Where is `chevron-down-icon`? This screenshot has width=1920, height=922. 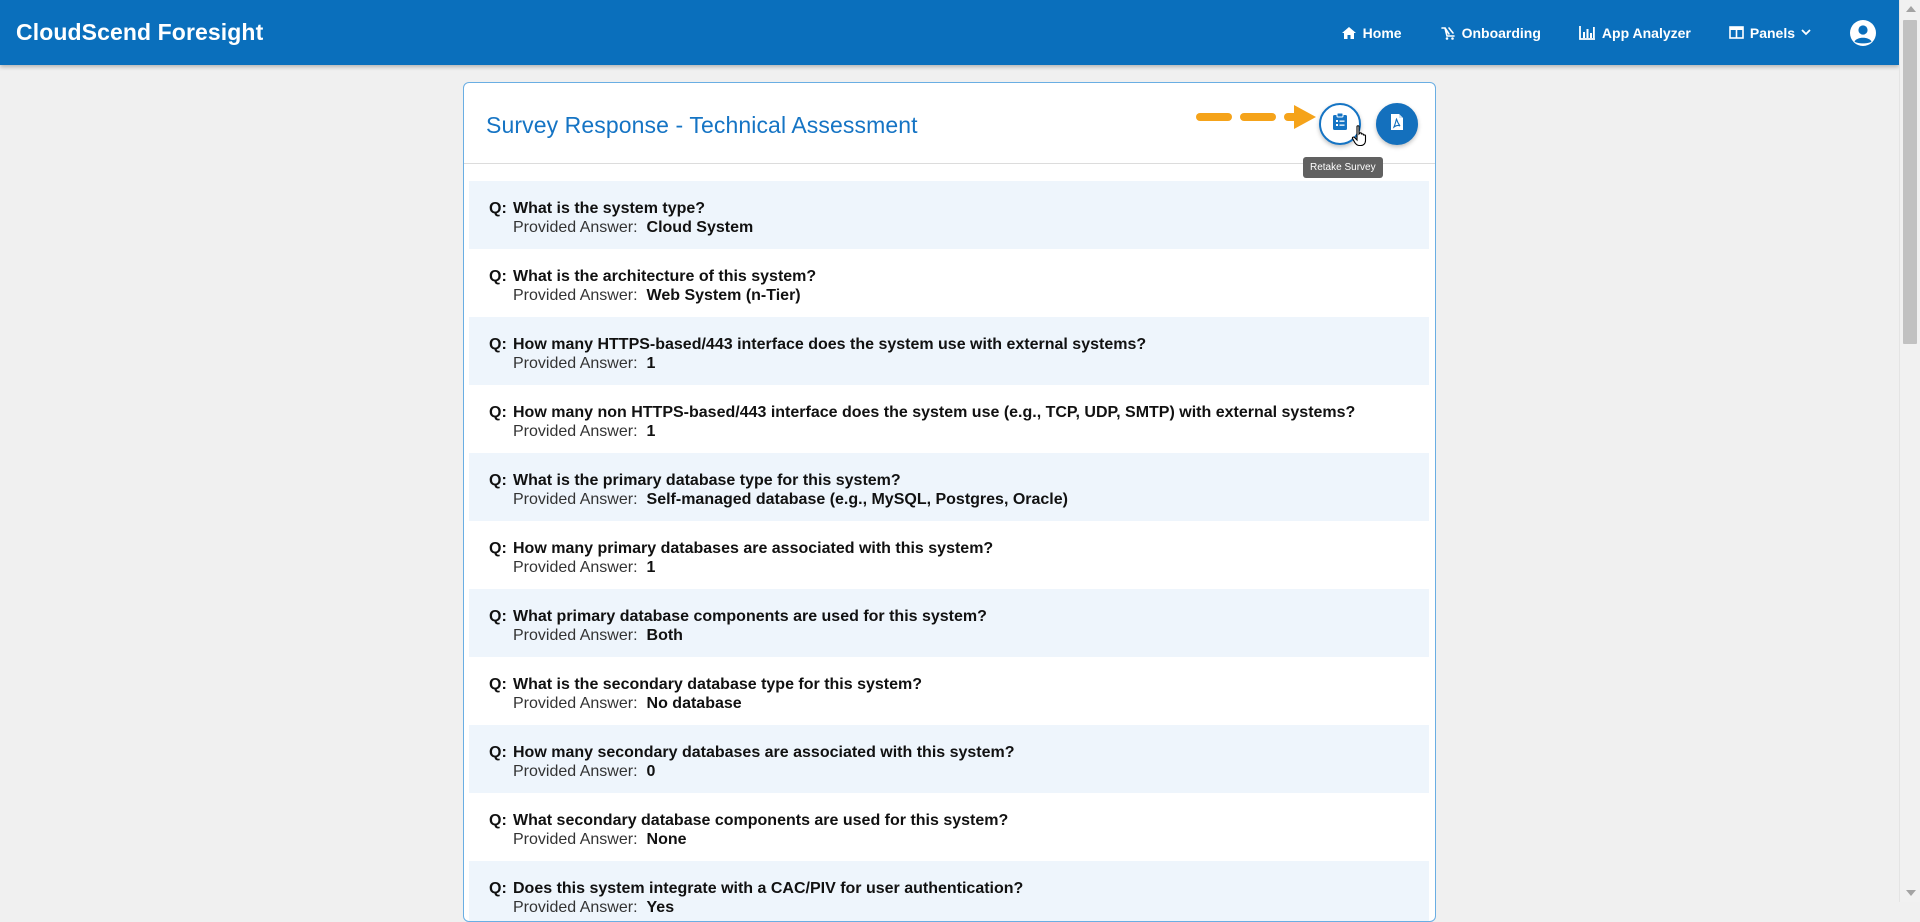 chevron-down-icon is located at coordinates (1806, 32).